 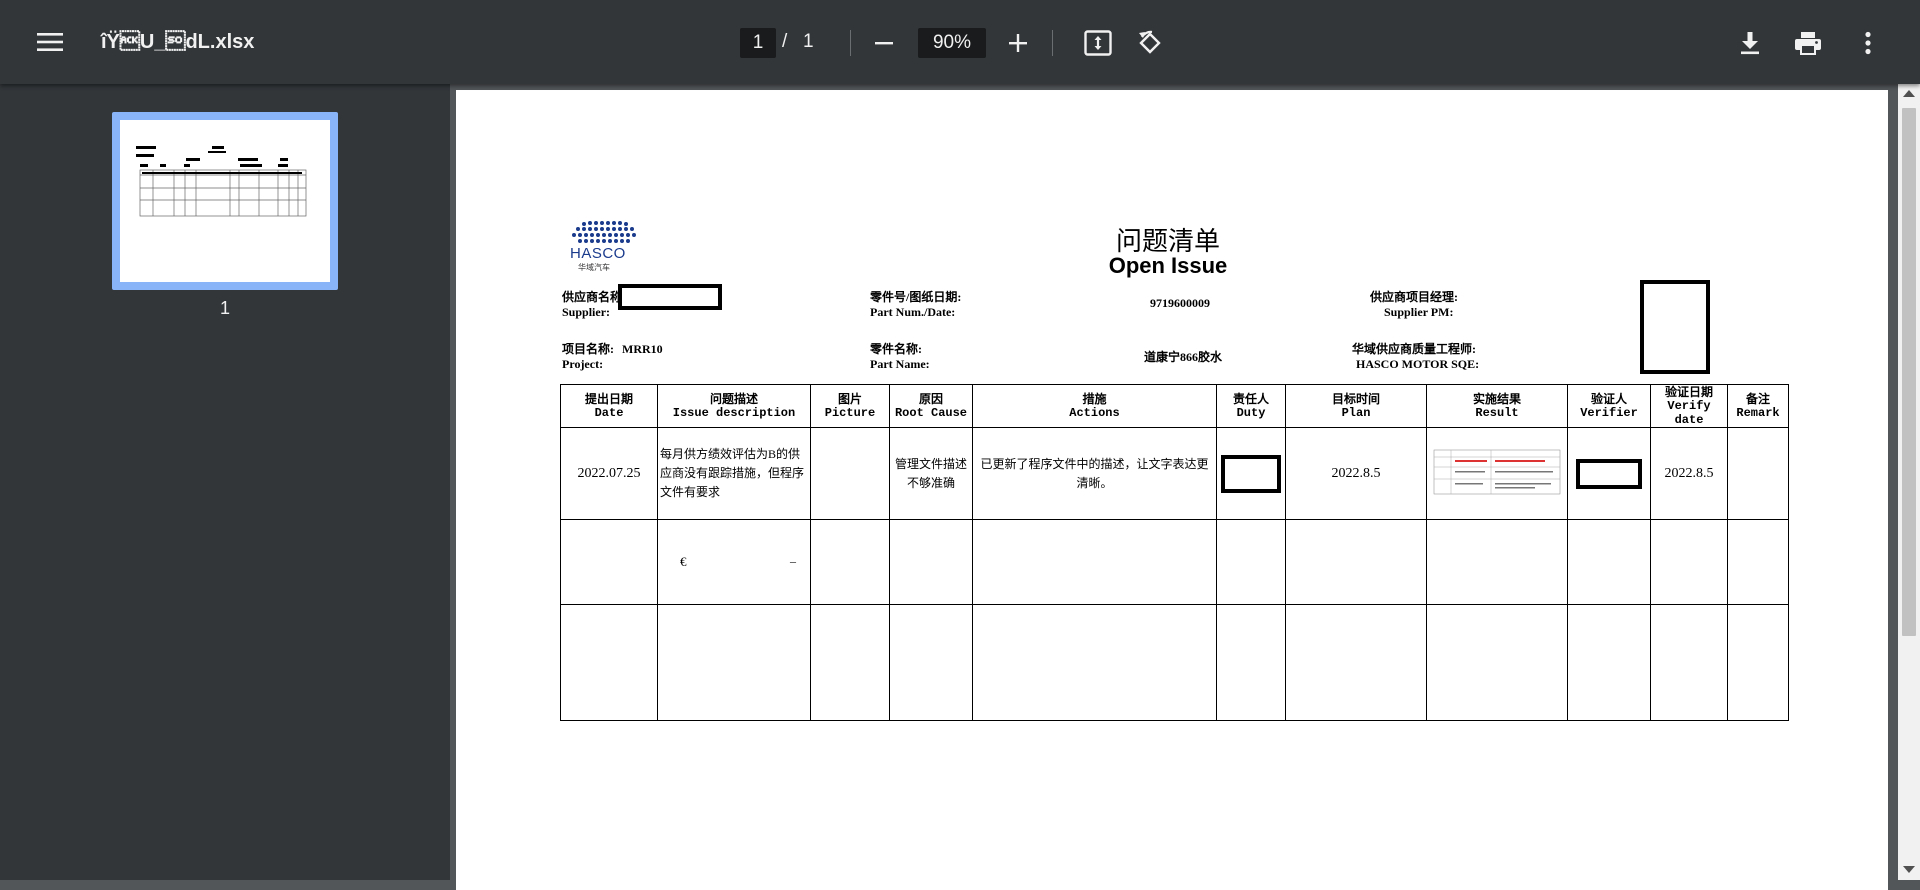 What do you see at coordinates (1414, 349) in the screenshot?
I see `sqe-label-cn: 华域供应商质量工程师:` at bounding box center [1414, 349].